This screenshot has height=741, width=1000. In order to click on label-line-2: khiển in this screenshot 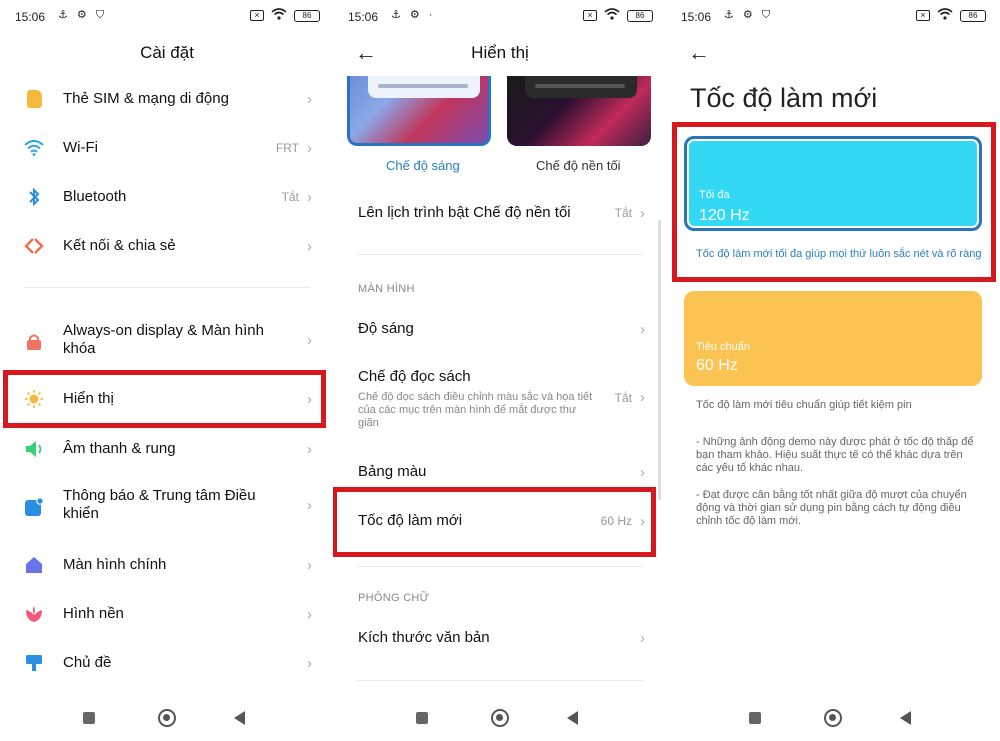, I will do `click(81, 513)`.